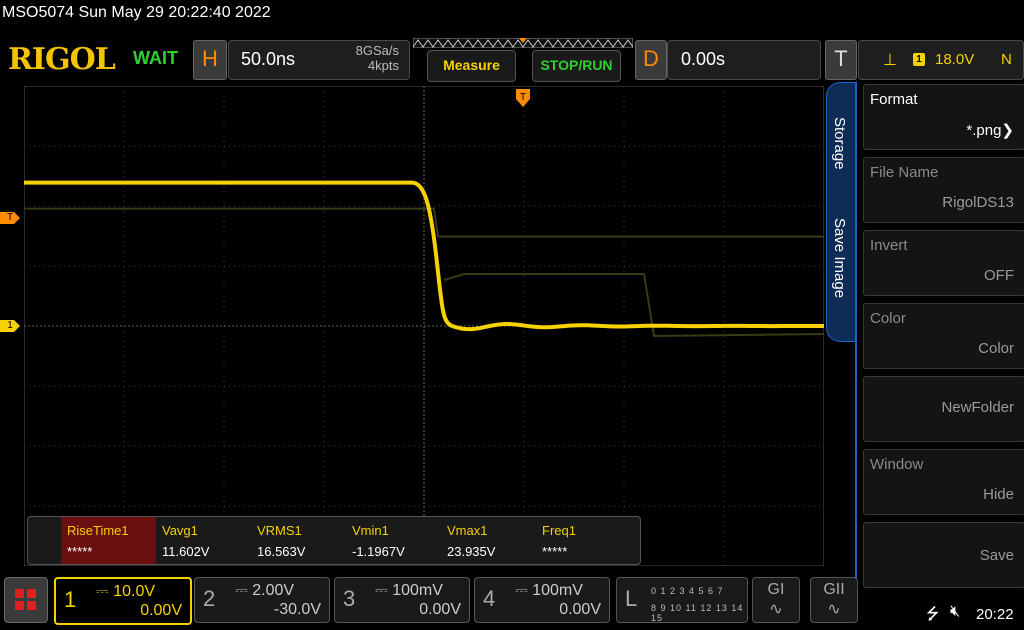  What do you see at coordinates (126, 591) in the screenshot?
I see `channel-scale: ⎓ 10.0V` at bounding box center [126, 591].